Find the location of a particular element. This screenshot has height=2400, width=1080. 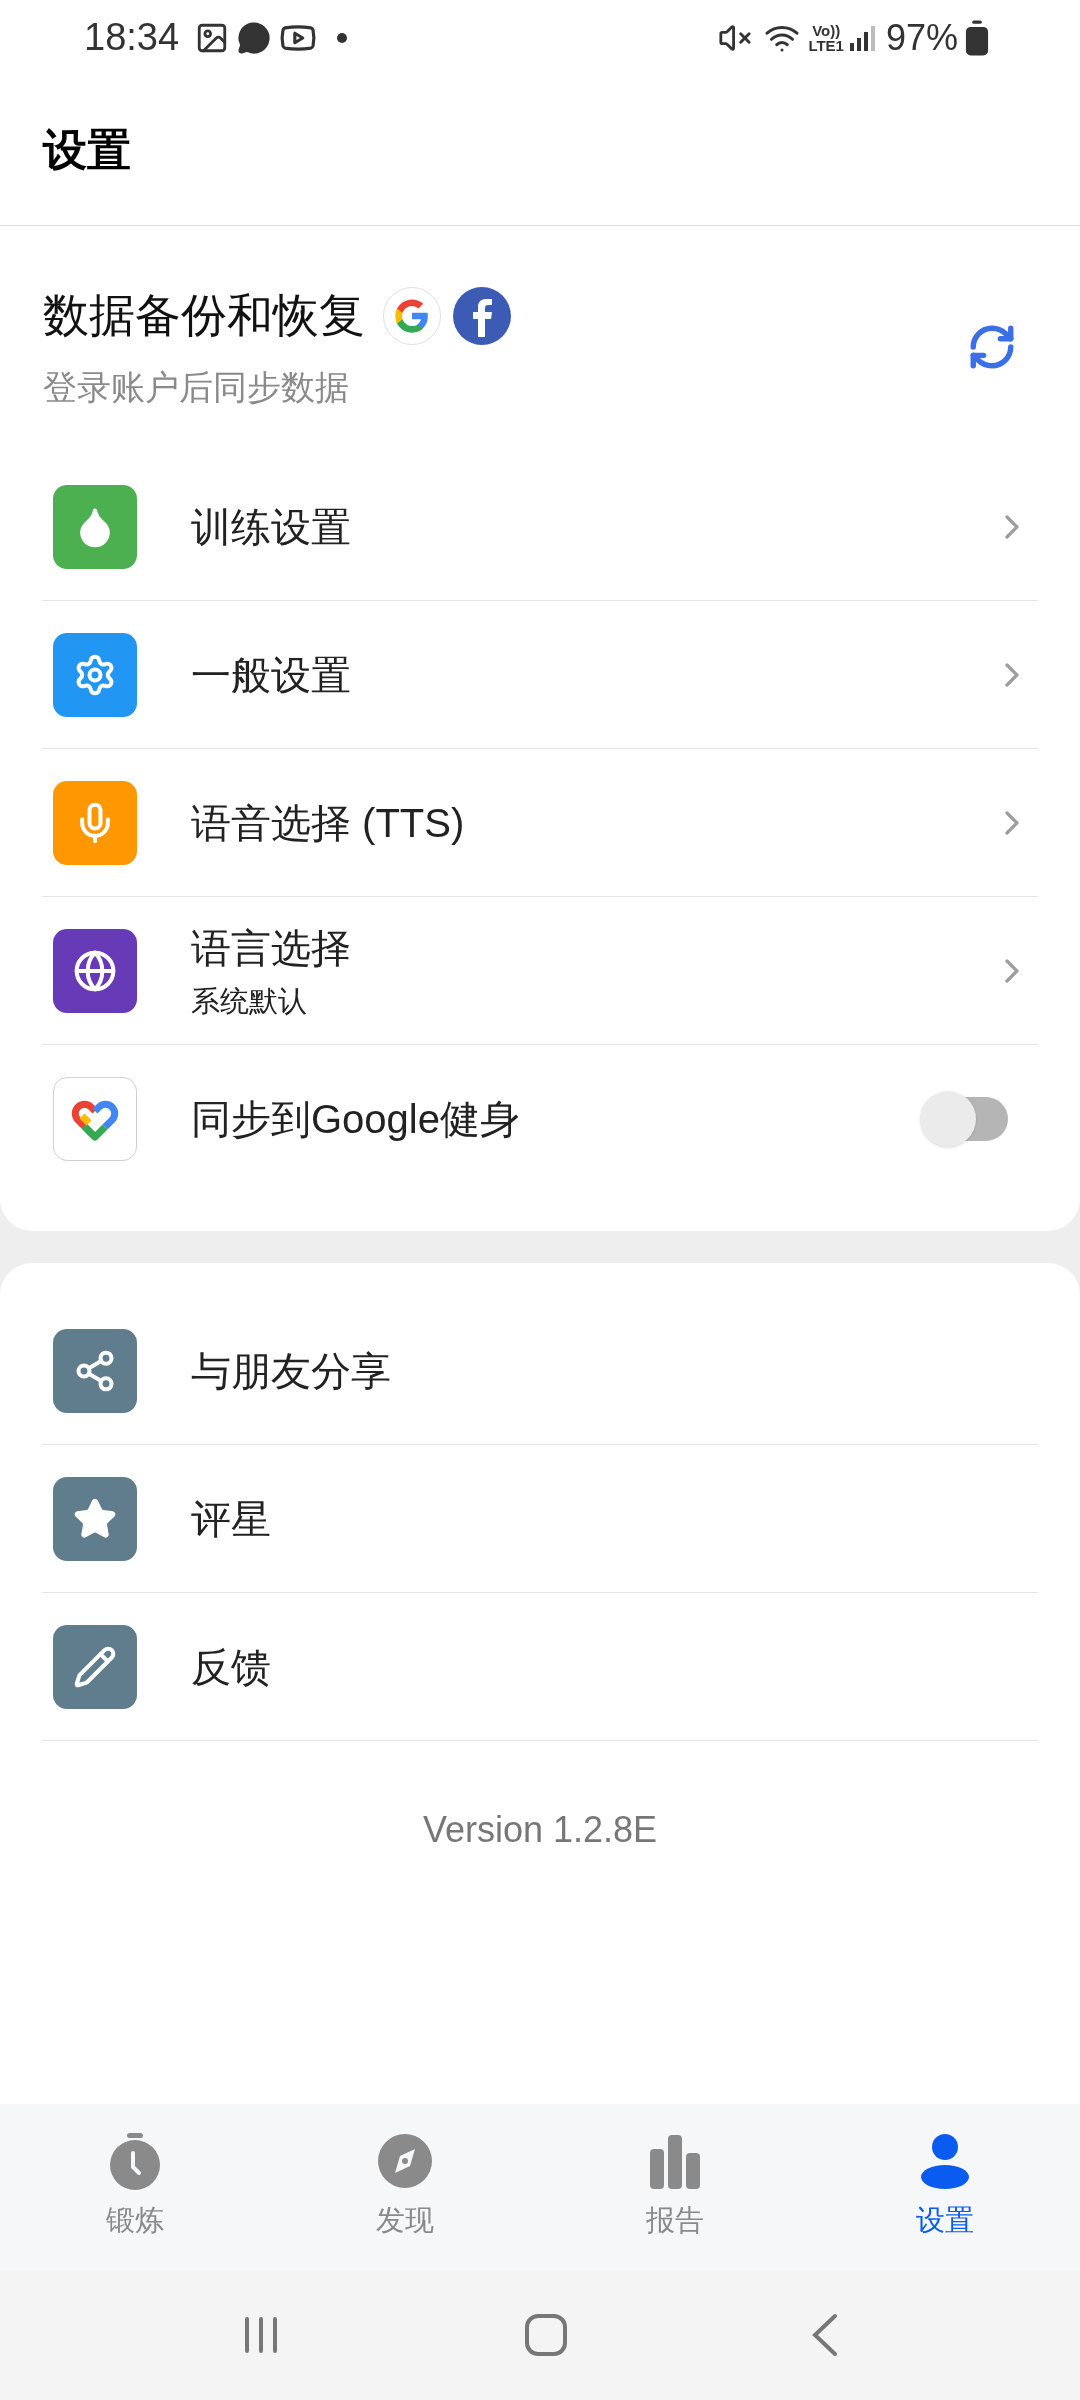

row-label: 与朋友分享 is located at coordinates (291, 1371).